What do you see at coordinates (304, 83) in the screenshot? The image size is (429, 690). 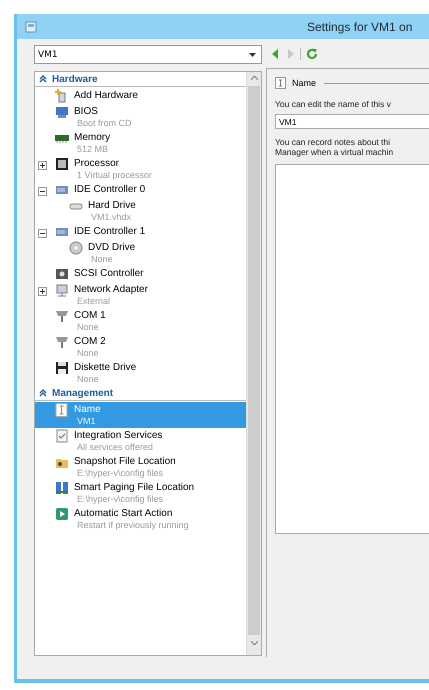 I see `section-title: Name` at bounding box center [304, 83].